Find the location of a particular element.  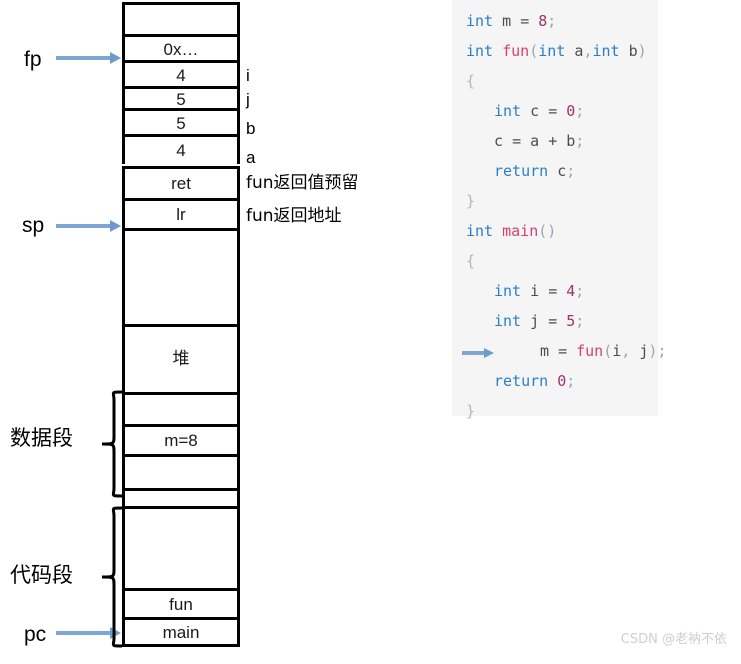

code-token: a is located at coordinates (535, 141).